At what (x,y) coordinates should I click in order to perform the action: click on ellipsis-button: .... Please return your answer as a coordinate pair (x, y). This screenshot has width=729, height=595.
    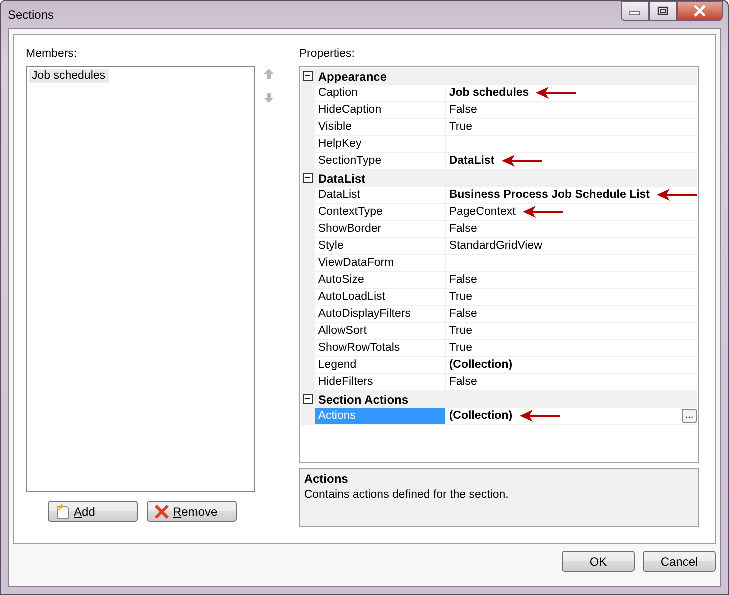
    Looking at the image, I should click on (689, 416).